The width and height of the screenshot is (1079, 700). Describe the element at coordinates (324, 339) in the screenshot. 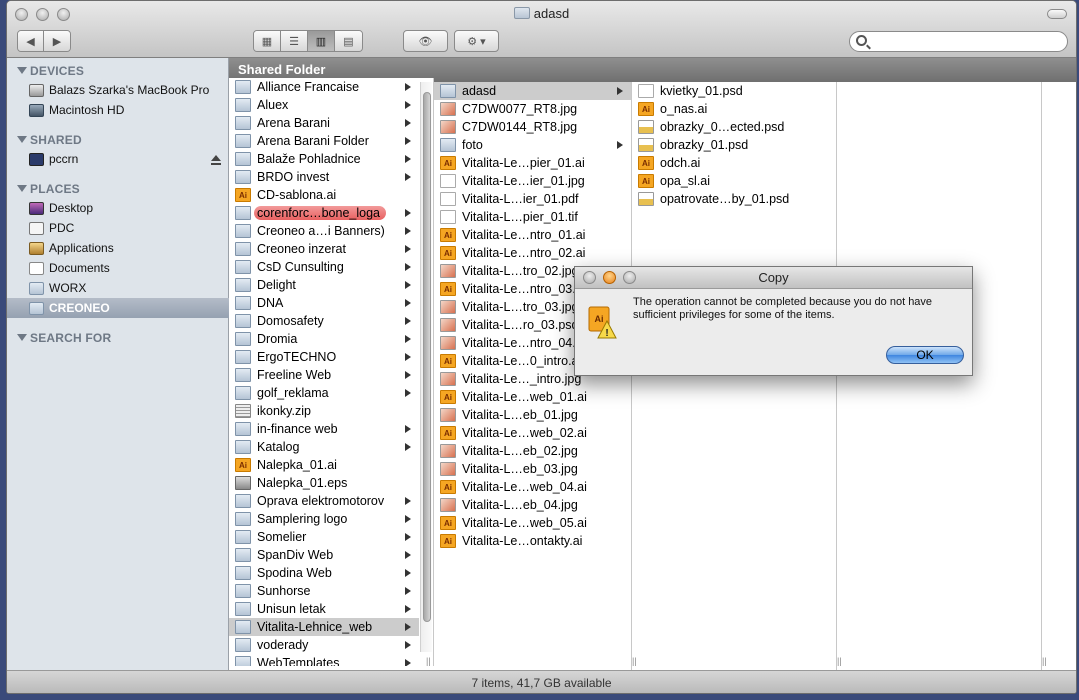

I see `list-item: Dromia` at that location.